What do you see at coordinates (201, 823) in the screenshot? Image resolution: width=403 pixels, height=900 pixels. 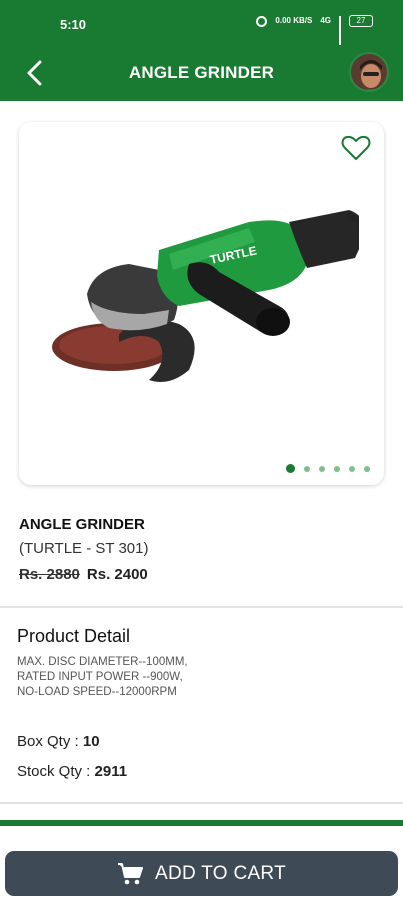 I see `green-rule` at bounding box center [201, 823].